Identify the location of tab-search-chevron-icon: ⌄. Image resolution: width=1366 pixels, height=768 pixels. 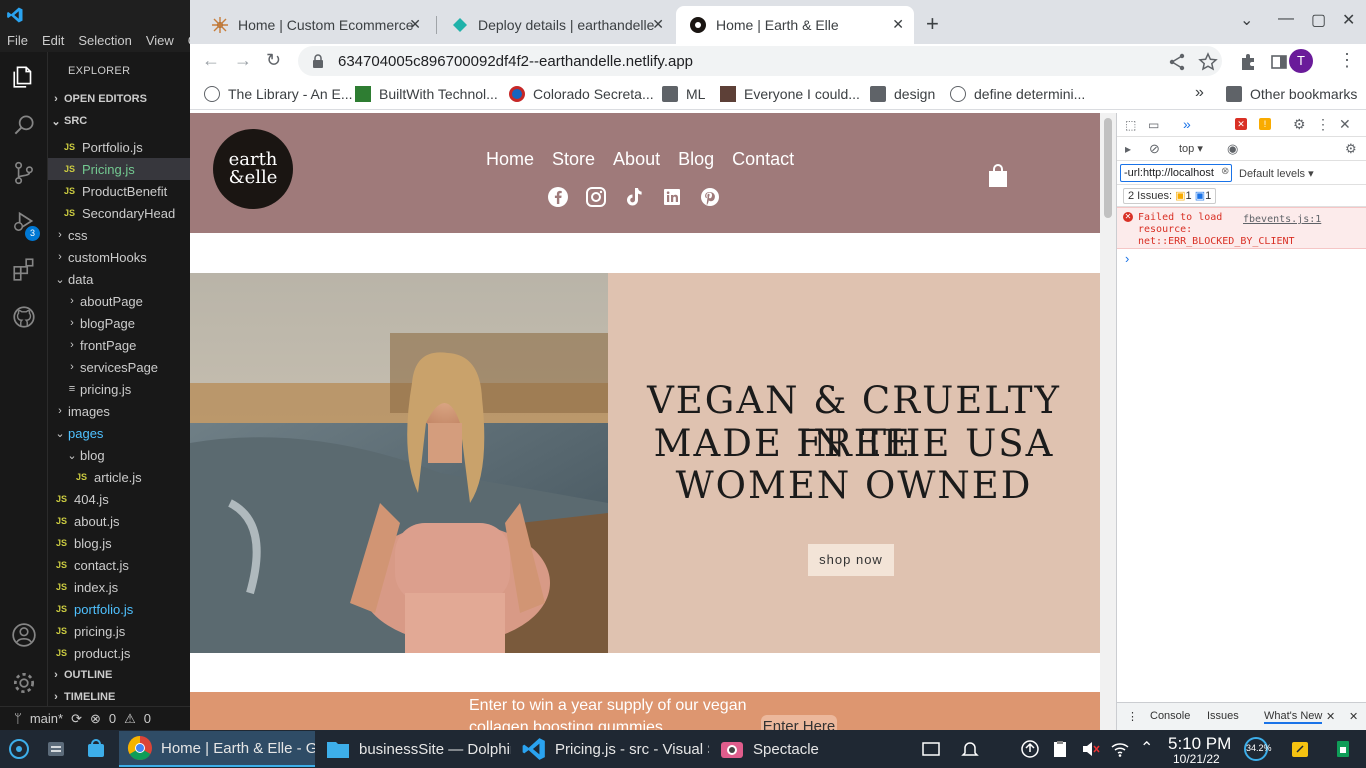
(1246, 20).